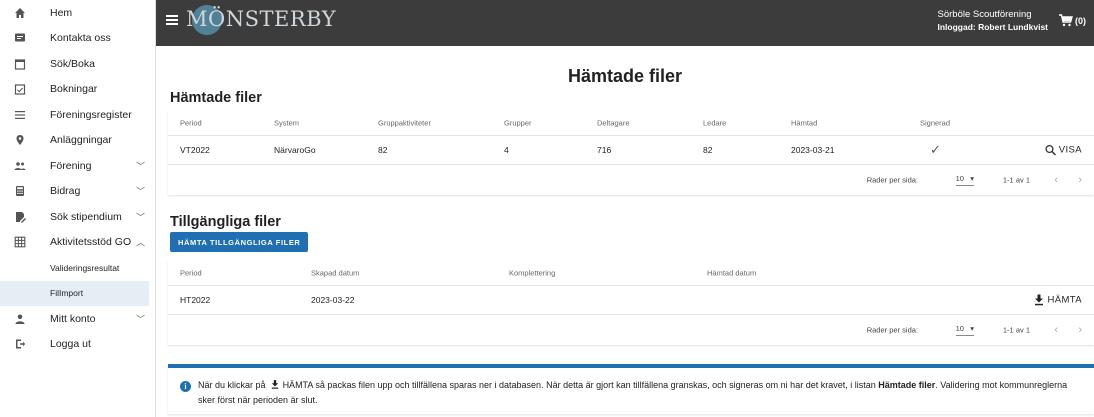  What do you see at coordinates (20, 64) in the screenshot?
I see `calendar-icon` at bounding box center [20, 64].